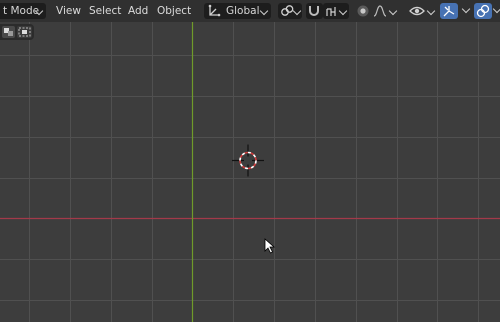 This screenshot has height=322, width=500. What do you see at coordinates (243, 11) in the screenshot?
I see `transform-orientation-label: Global` at bounding box center [243, 11].